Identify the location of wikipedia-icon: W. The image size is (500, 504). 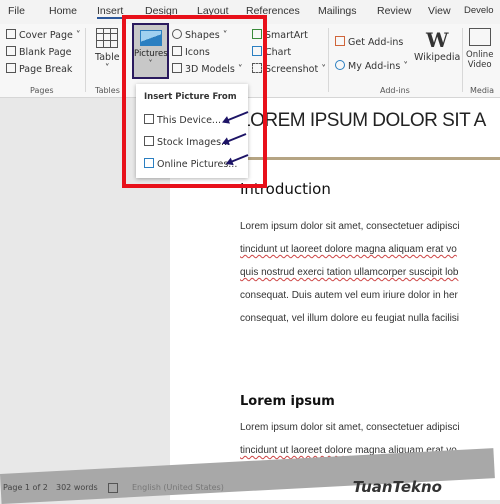
(437, 40).